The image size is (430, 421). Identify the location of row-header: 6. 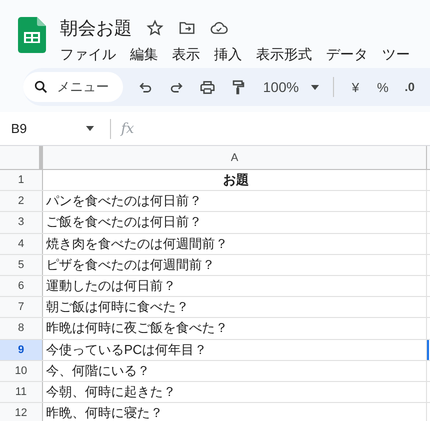
(21, 286).